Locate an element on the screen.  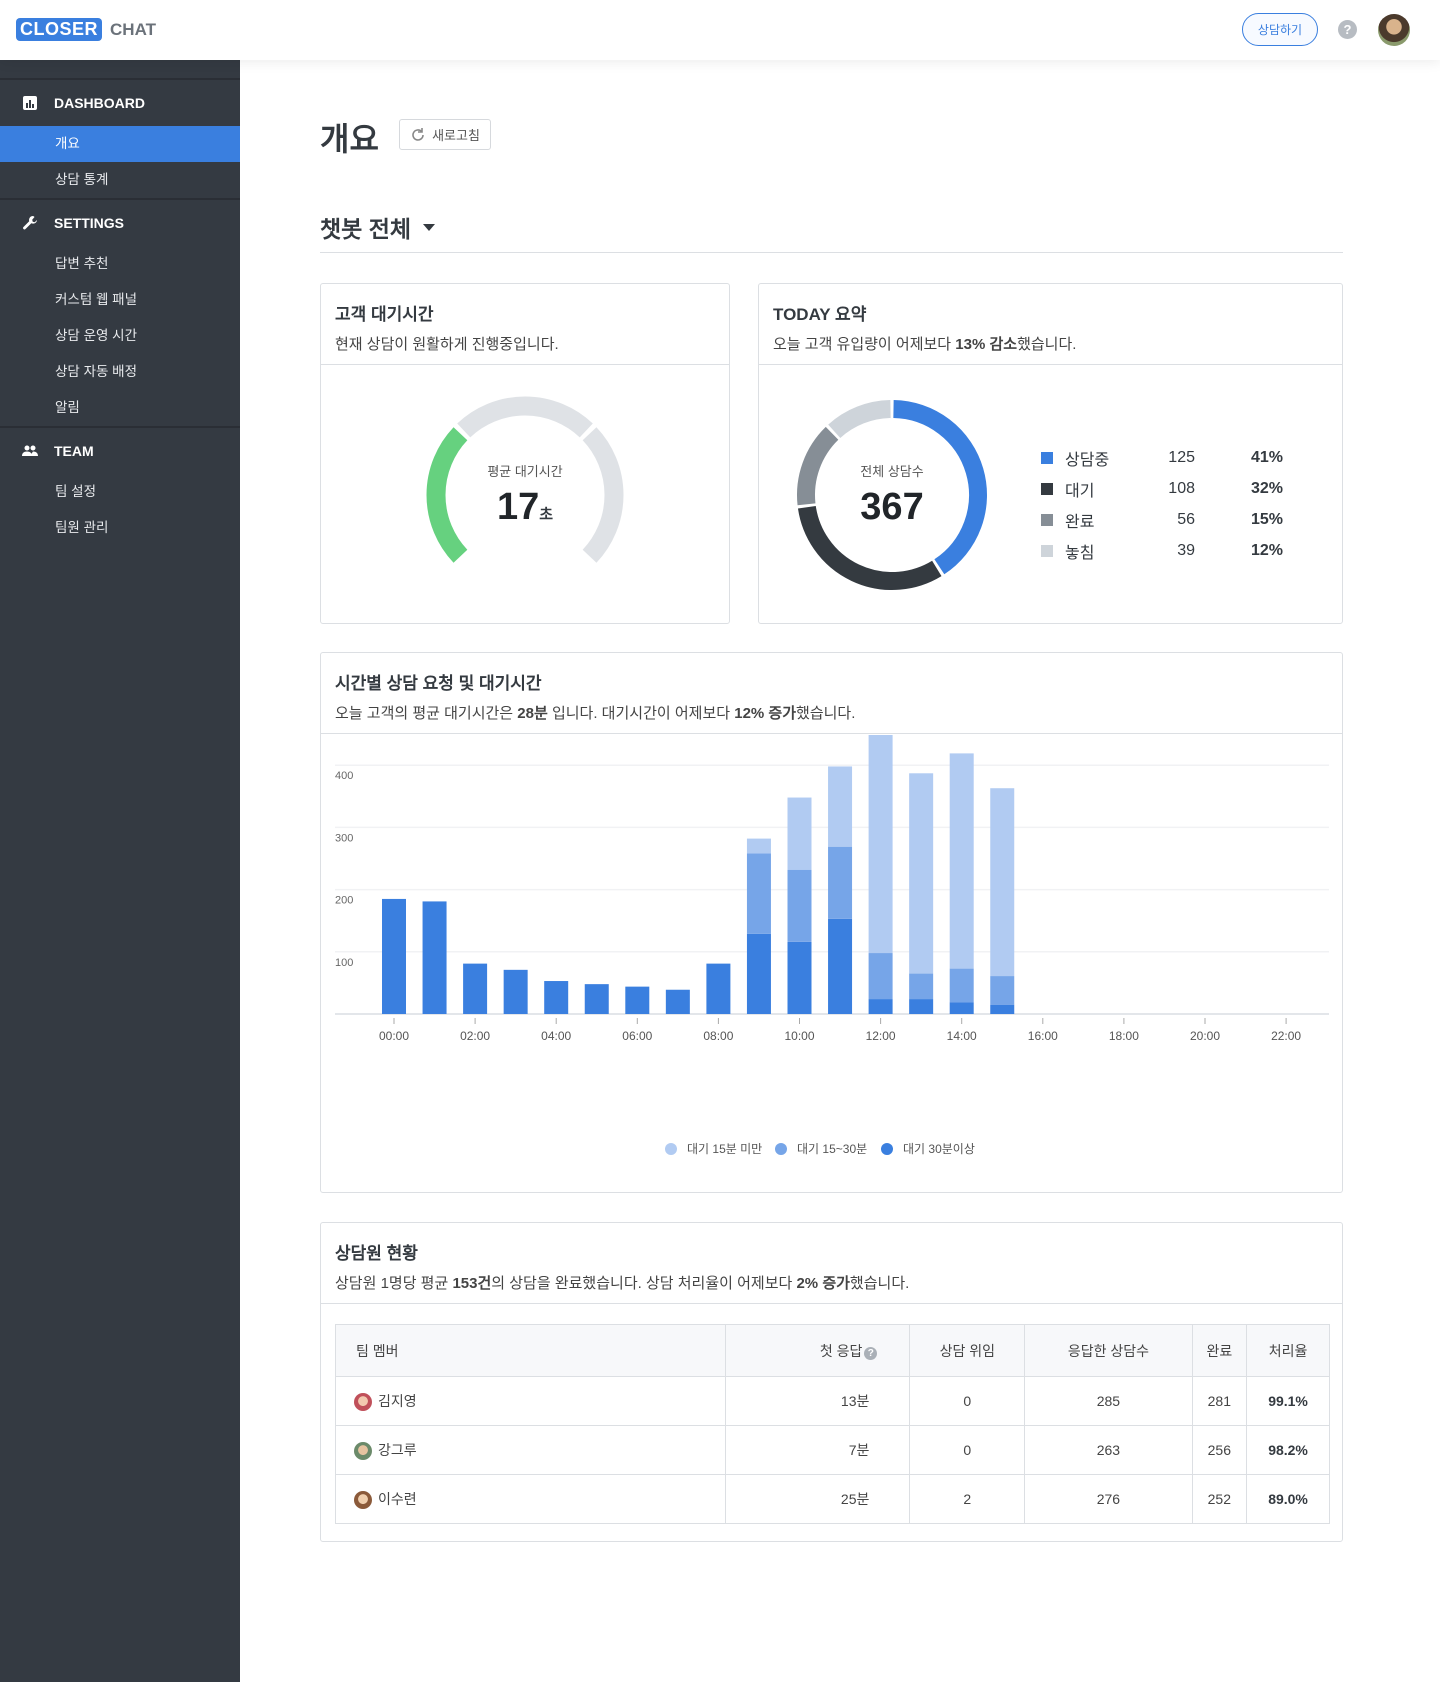
sidebar-item-overview: 개요 is located at coordinates (120, 144).